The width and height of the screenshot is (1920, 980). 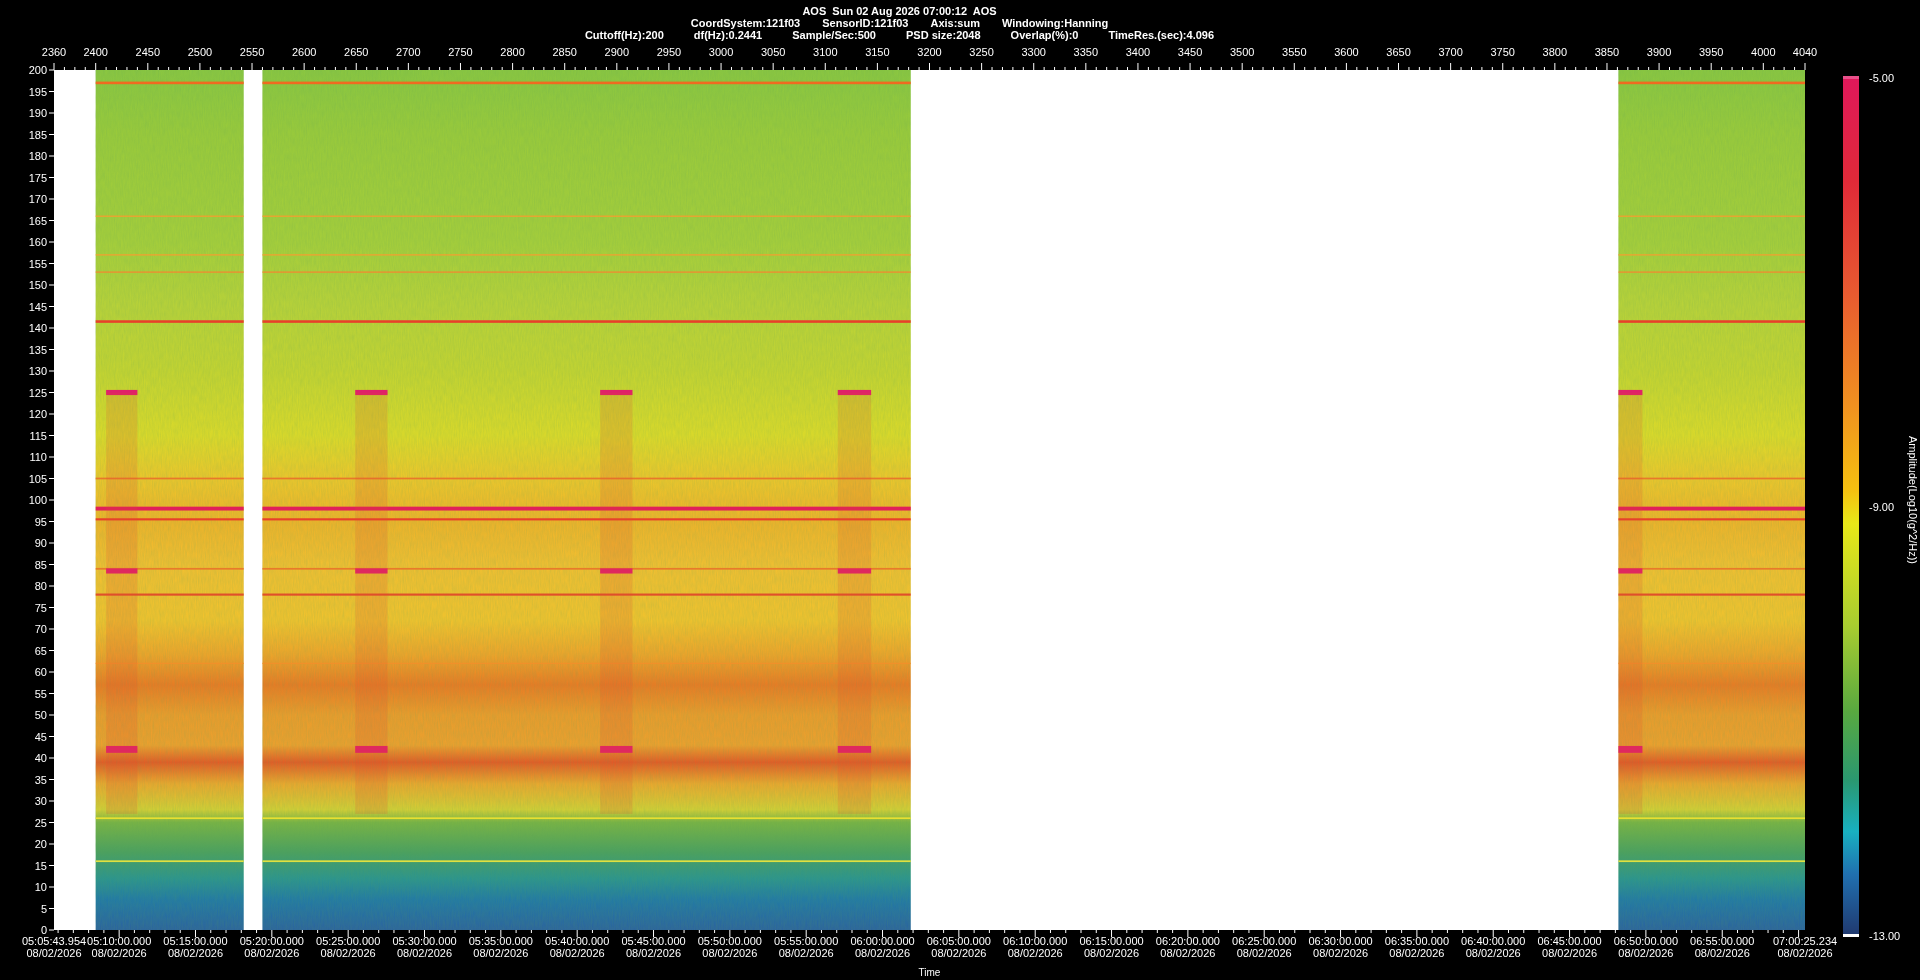 I want to click on axis-label: 175, so click(x=37, y=177).